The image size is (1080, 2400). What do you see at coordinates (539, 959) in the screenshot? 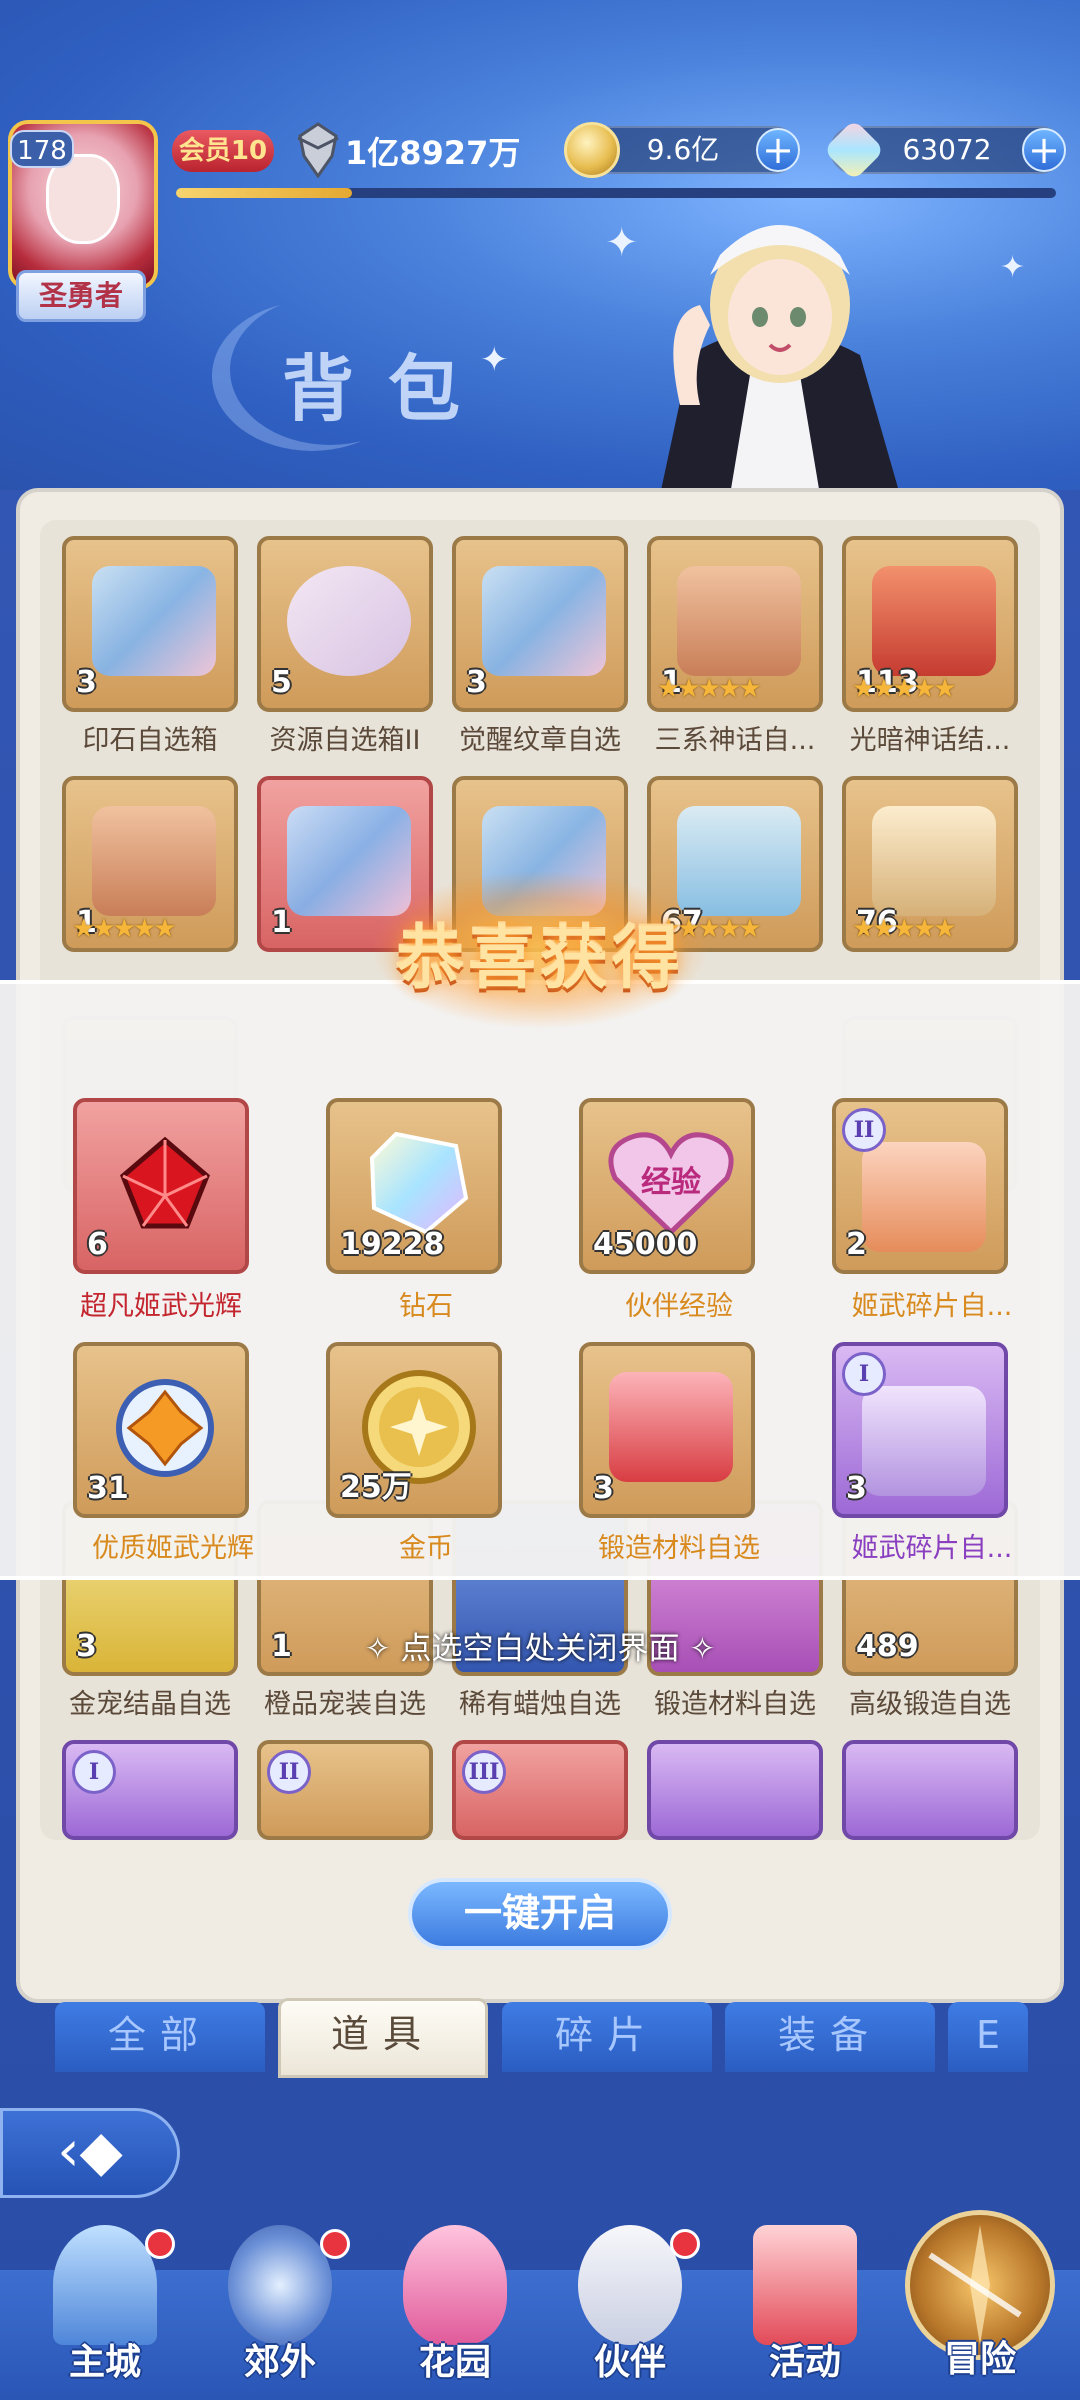
I see `reward-title: 恭喜获得` at bounding box center [539, 959].